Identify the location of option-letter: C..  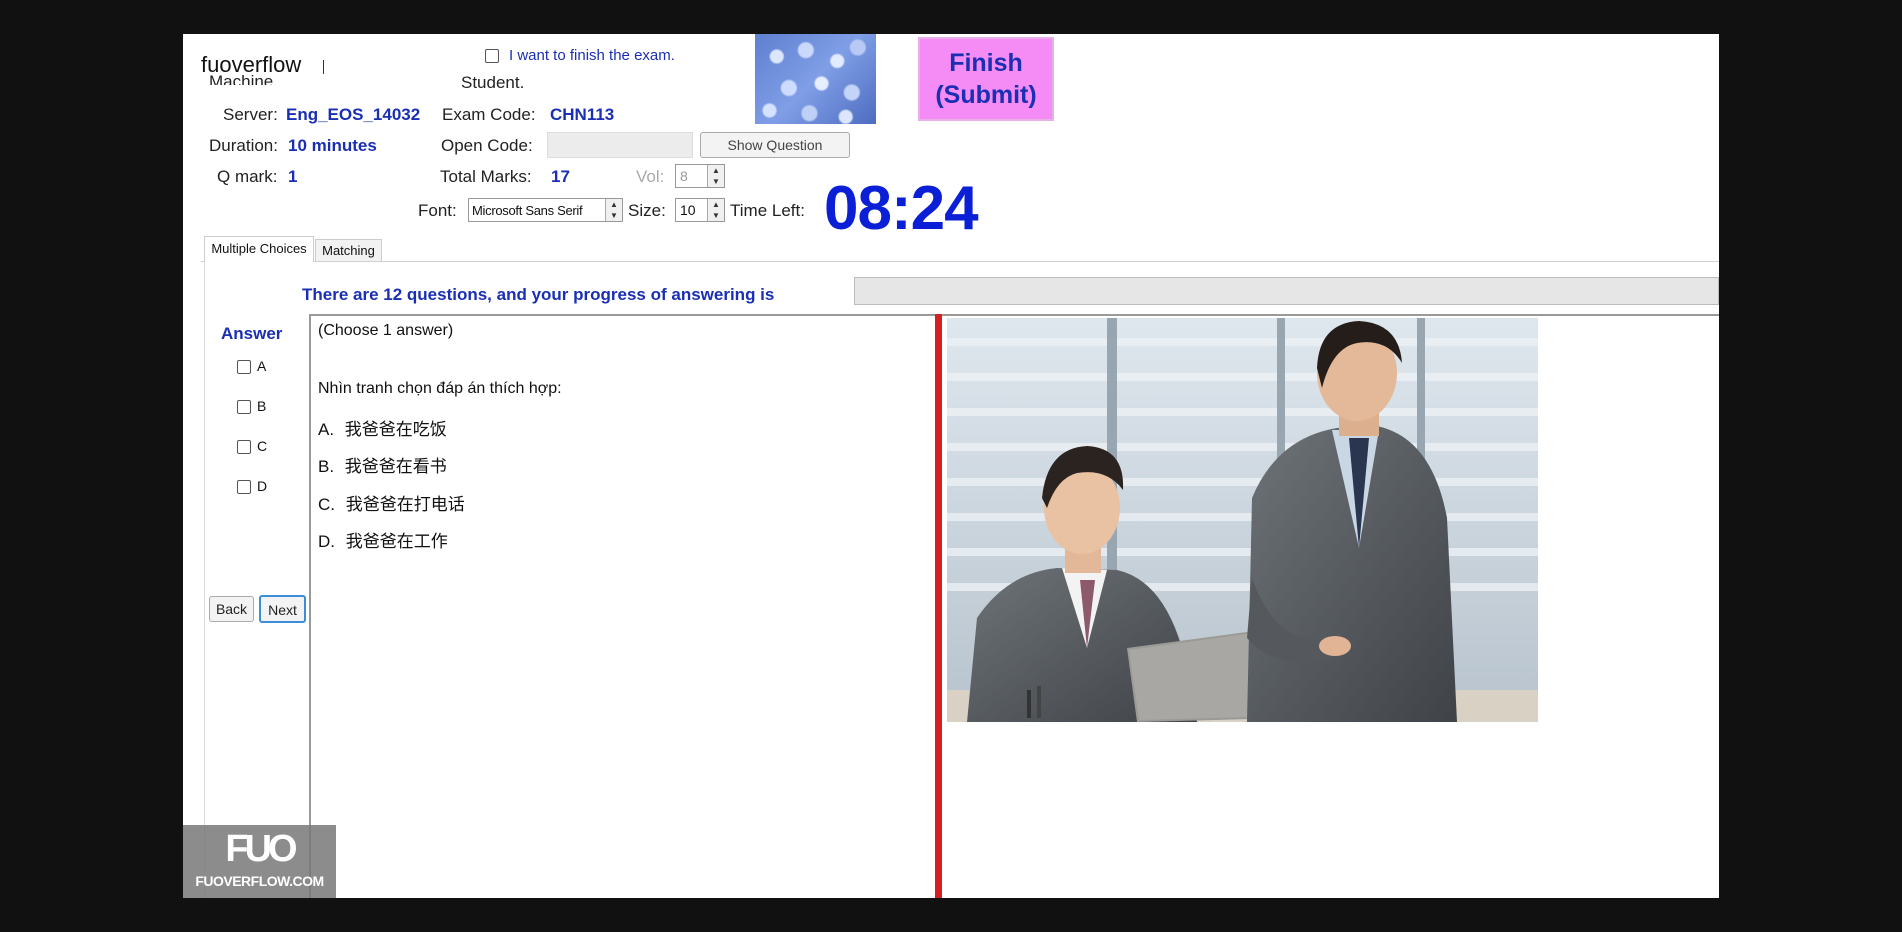
(326, 504).